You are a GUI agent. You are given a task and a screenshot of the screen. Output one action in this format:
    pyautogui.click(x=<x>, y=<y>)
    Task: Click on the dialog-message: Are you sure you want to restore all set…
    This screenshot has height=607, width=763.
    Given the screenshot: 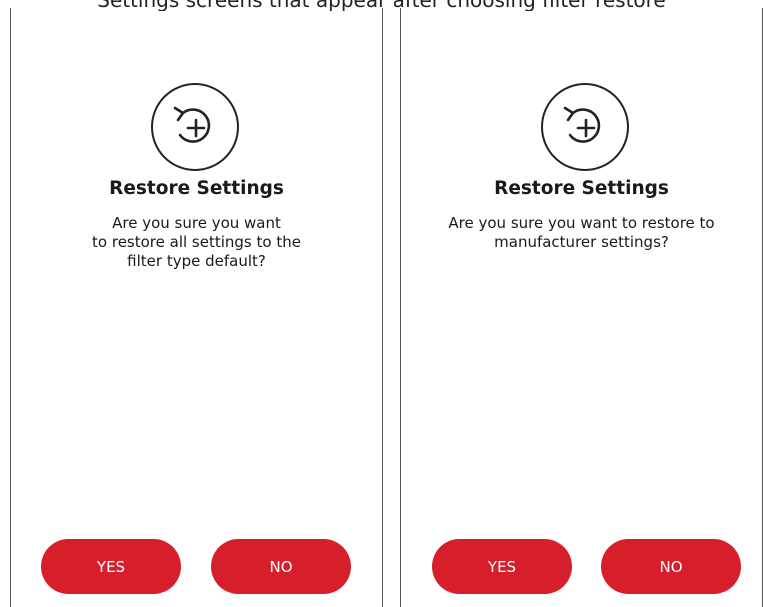 What is the action you would take?
    pyautogui.click(x=196, y=242)
    